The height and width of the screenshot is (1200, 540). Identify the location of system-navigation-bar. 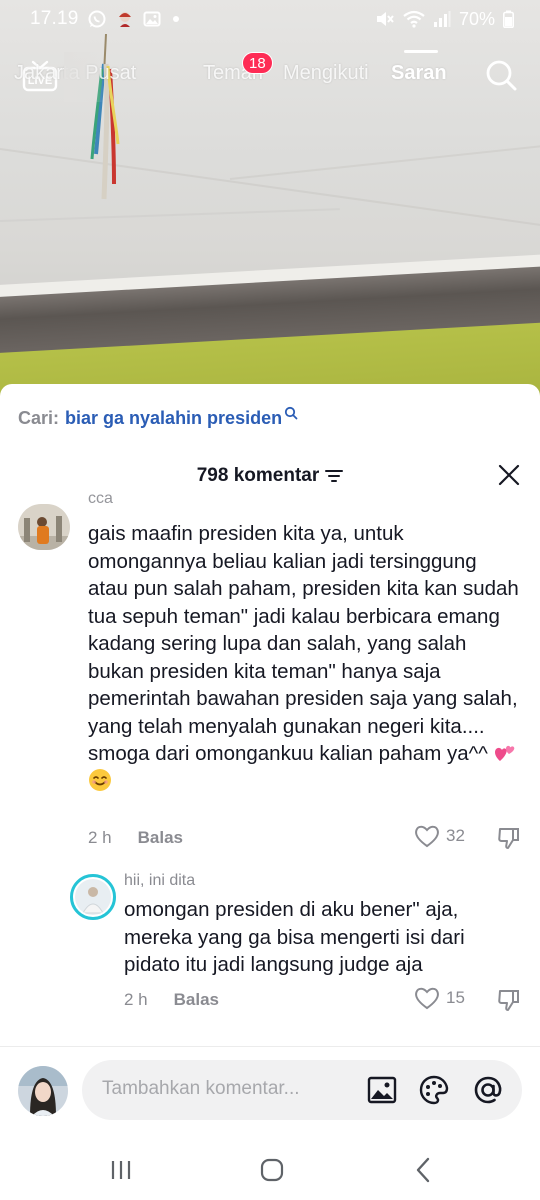
(270, 1168).